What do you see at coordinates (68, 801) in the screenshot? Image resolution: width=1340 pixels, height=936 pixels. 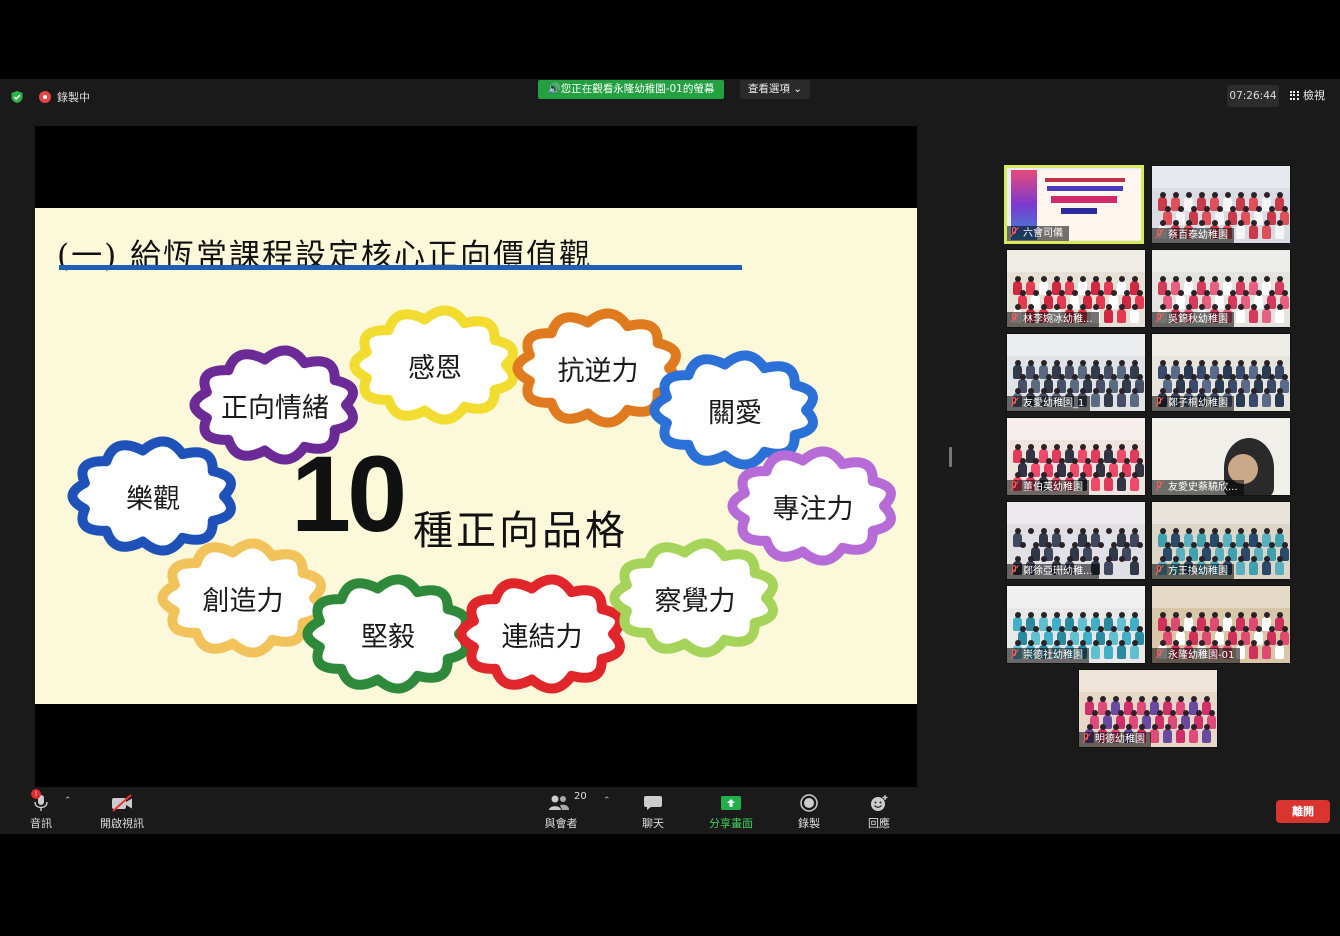 I see `audio-caret-icon: ⌃` at bounding box center [68, 801].